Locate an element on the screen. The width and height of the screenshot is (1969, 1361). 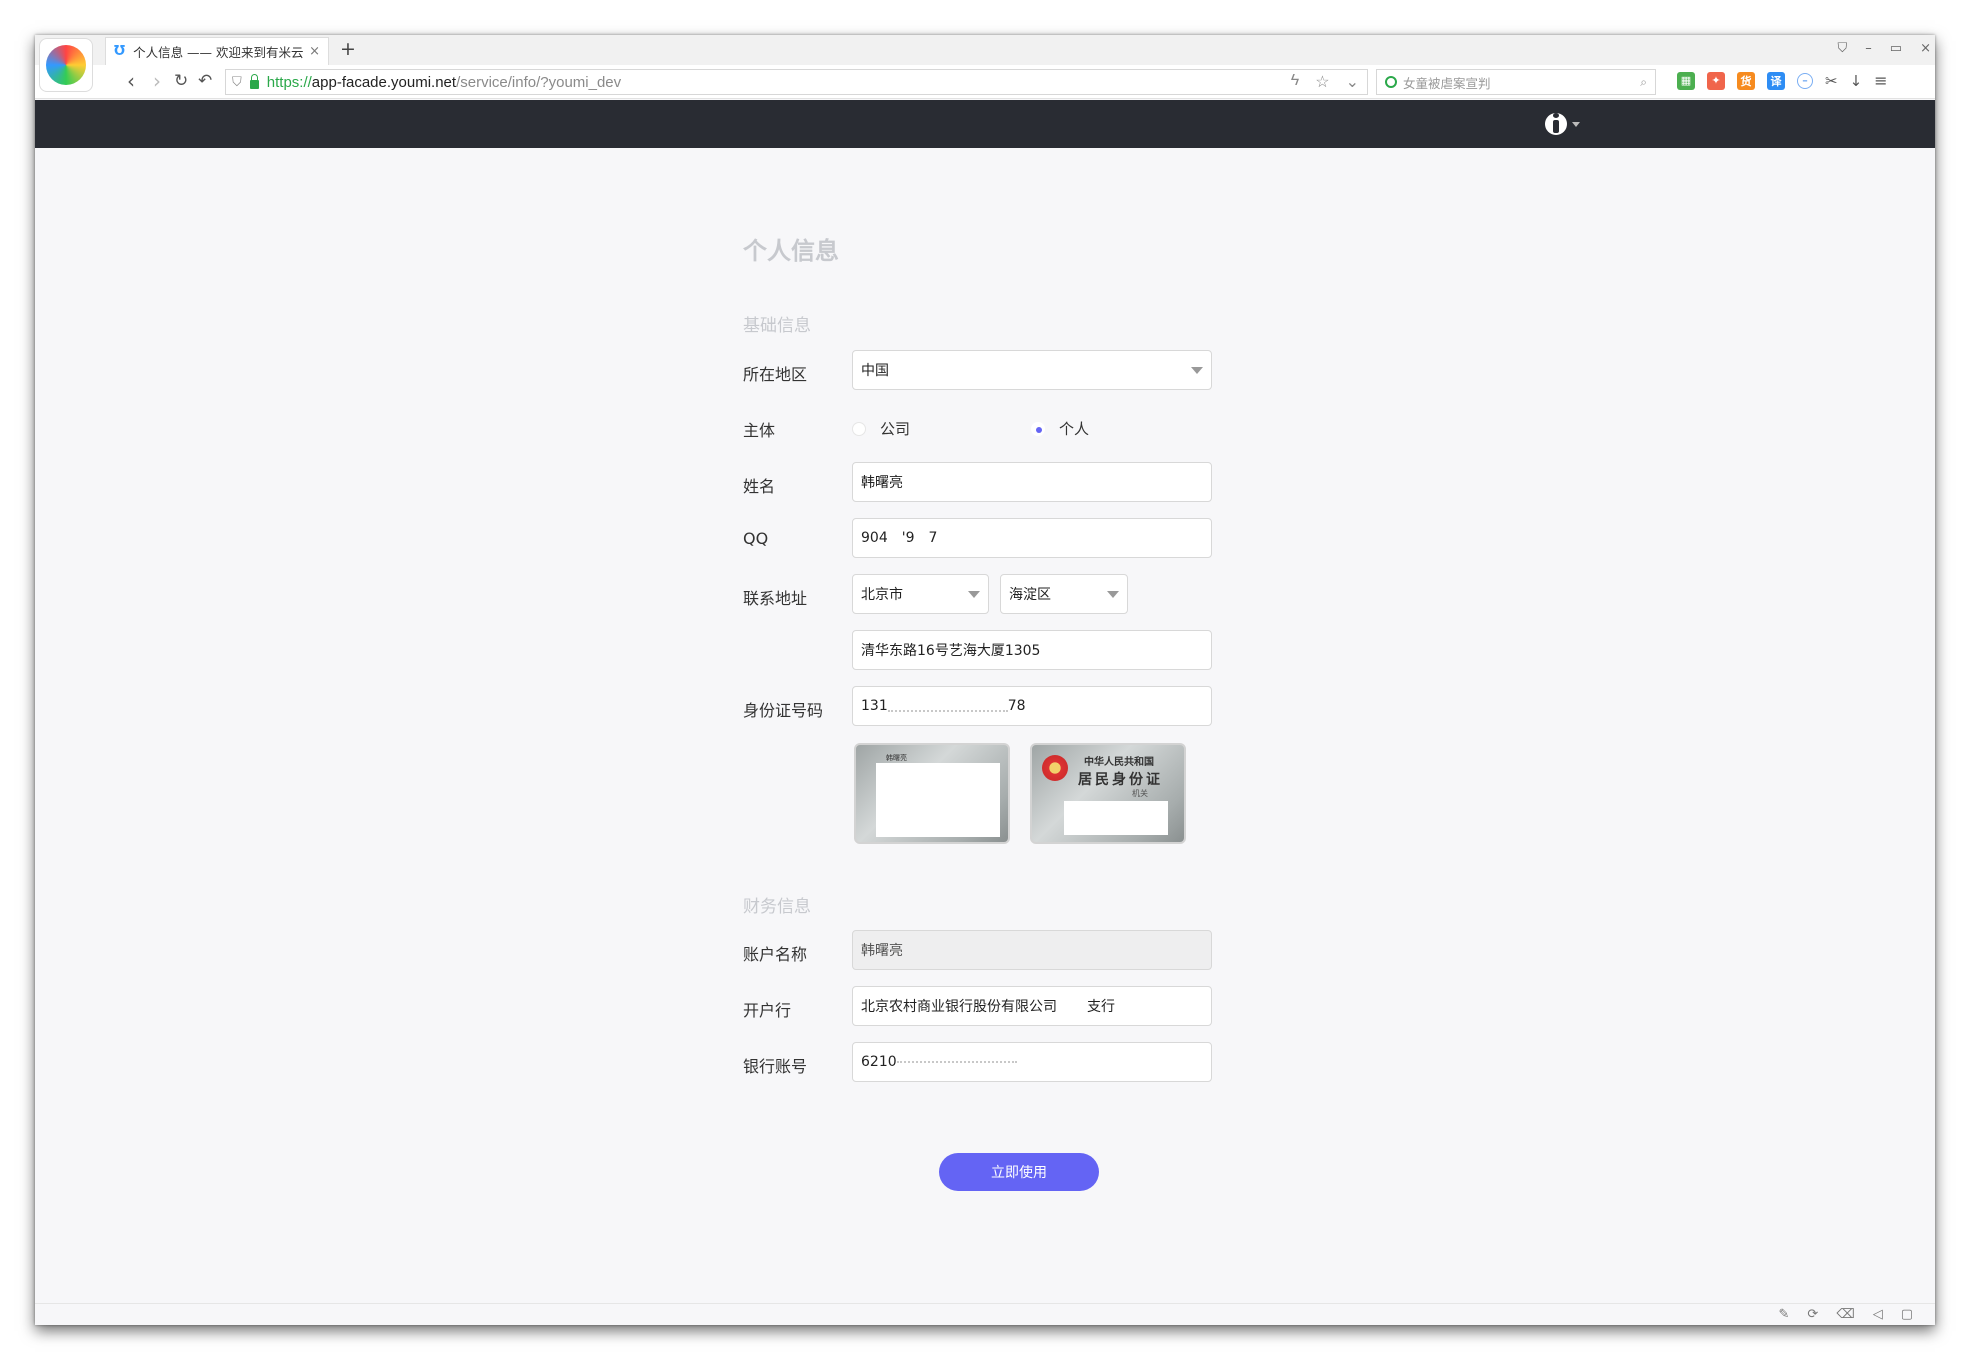
lightning-icon: ϟ is located at coordinates (1295, 82).